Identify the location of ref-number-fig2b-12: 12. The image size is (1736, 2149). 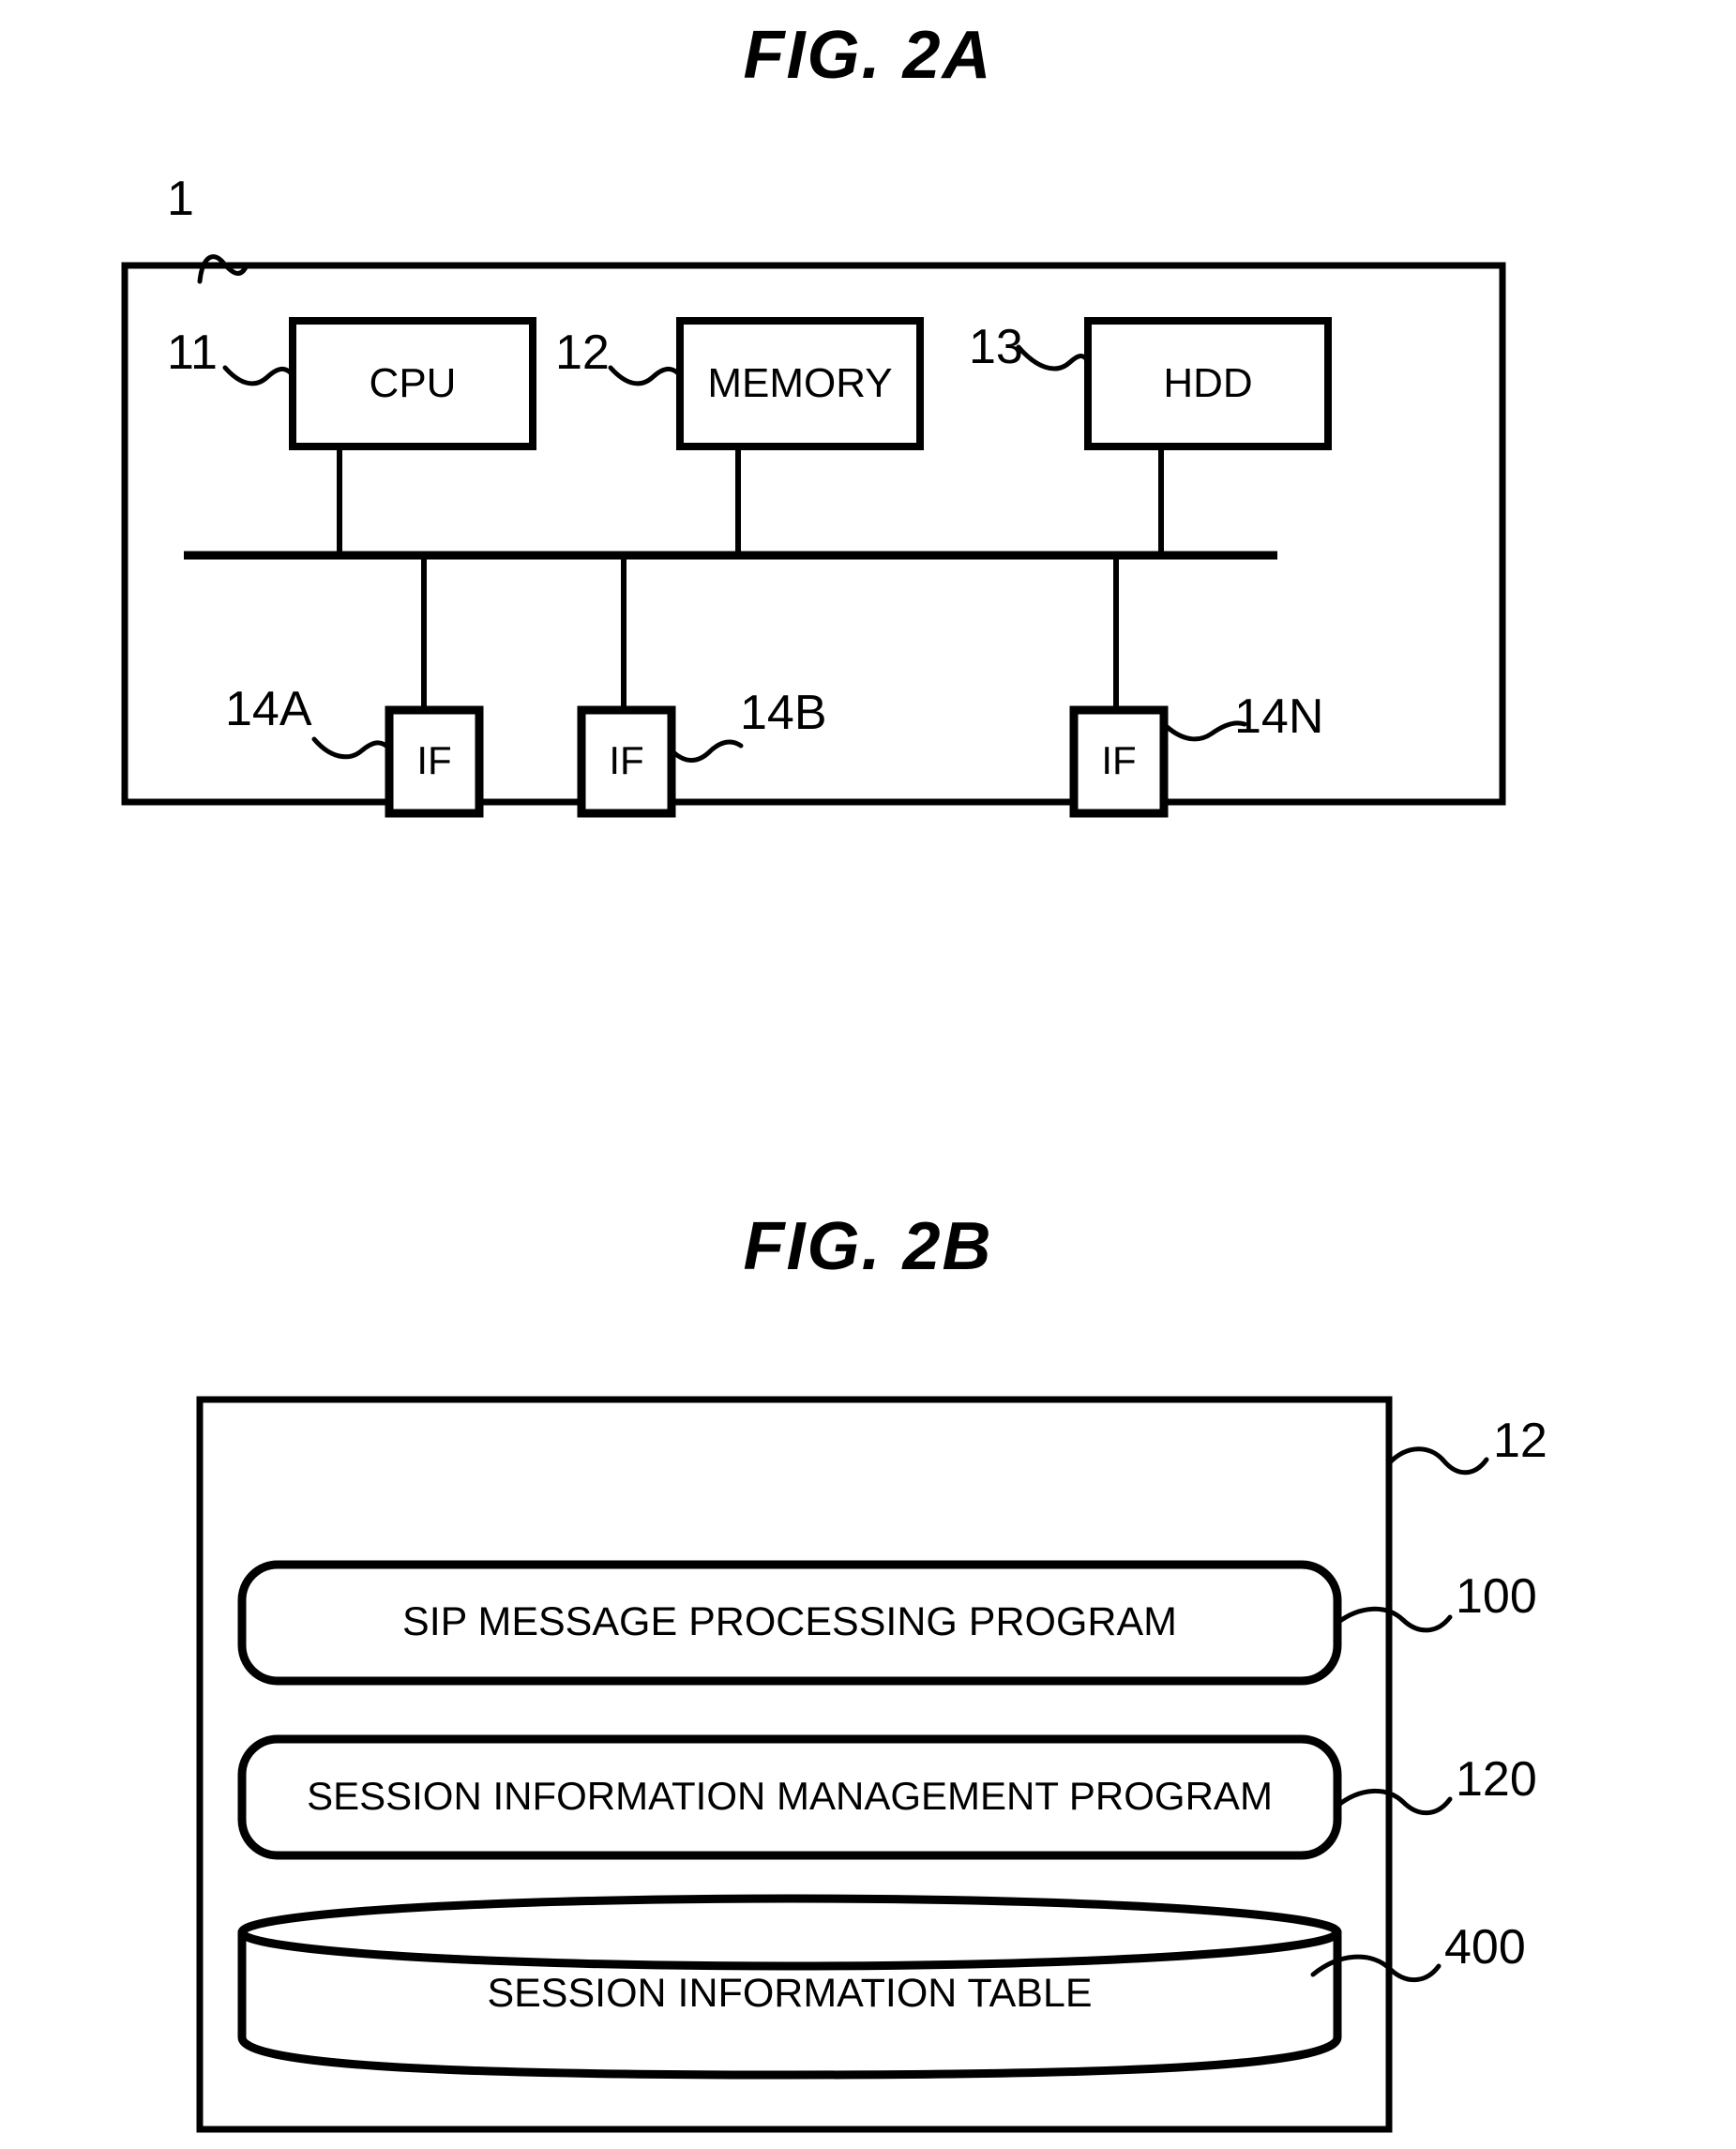
(1520, 1441).